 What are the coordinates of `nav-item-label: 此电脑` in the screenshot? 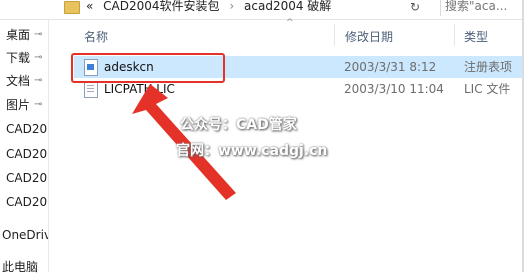 It's located at (20, 267).